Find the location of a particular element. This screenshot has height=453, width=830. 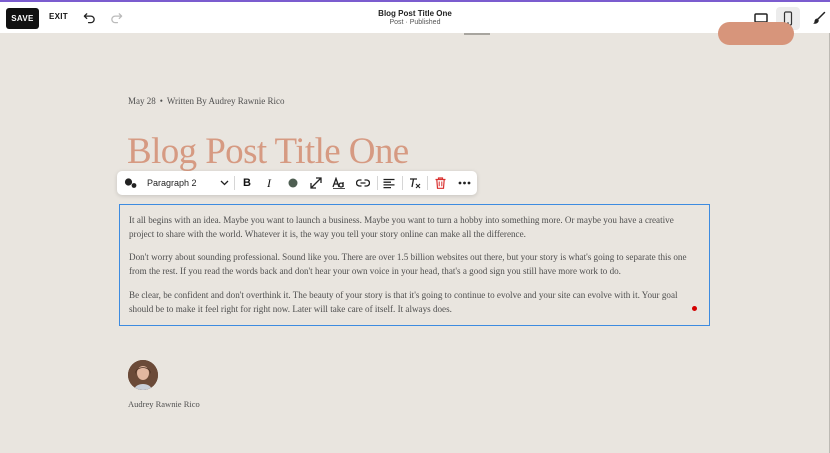

author-name: Audrey Rawnie Rico is located at coordinates (164, 404).